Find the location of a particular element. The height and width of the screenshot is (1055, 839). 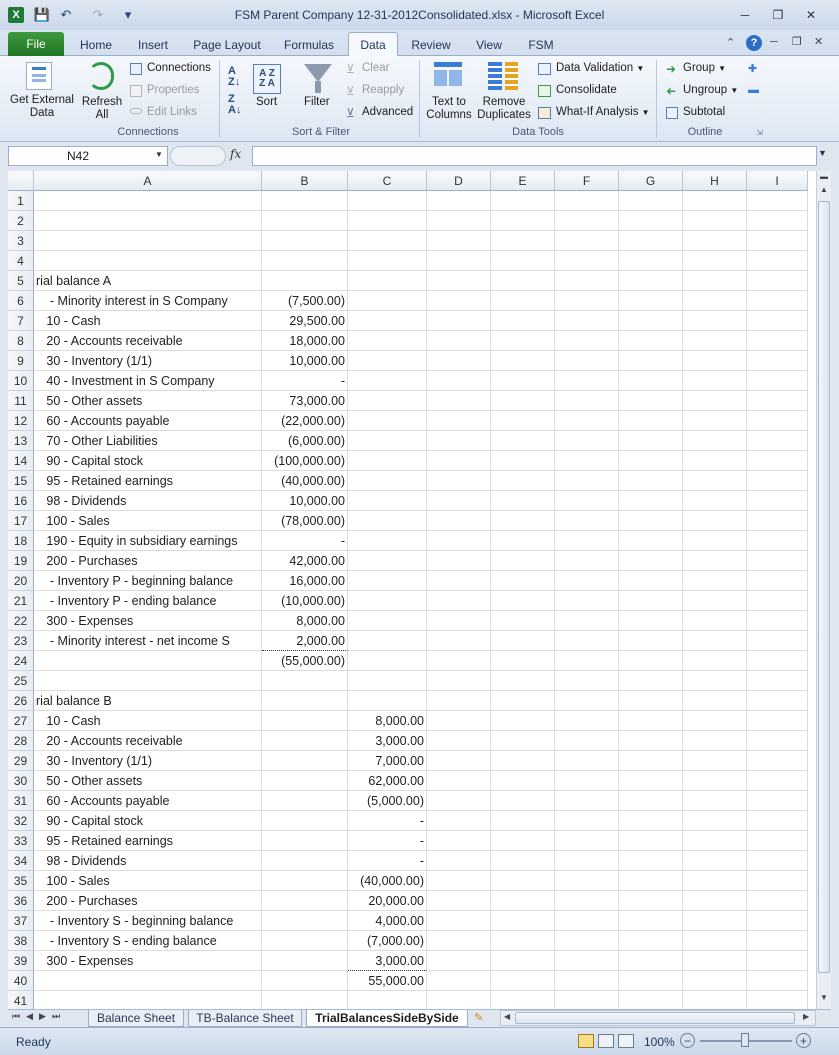

cell-c13 is located at coordinates (387, 441).